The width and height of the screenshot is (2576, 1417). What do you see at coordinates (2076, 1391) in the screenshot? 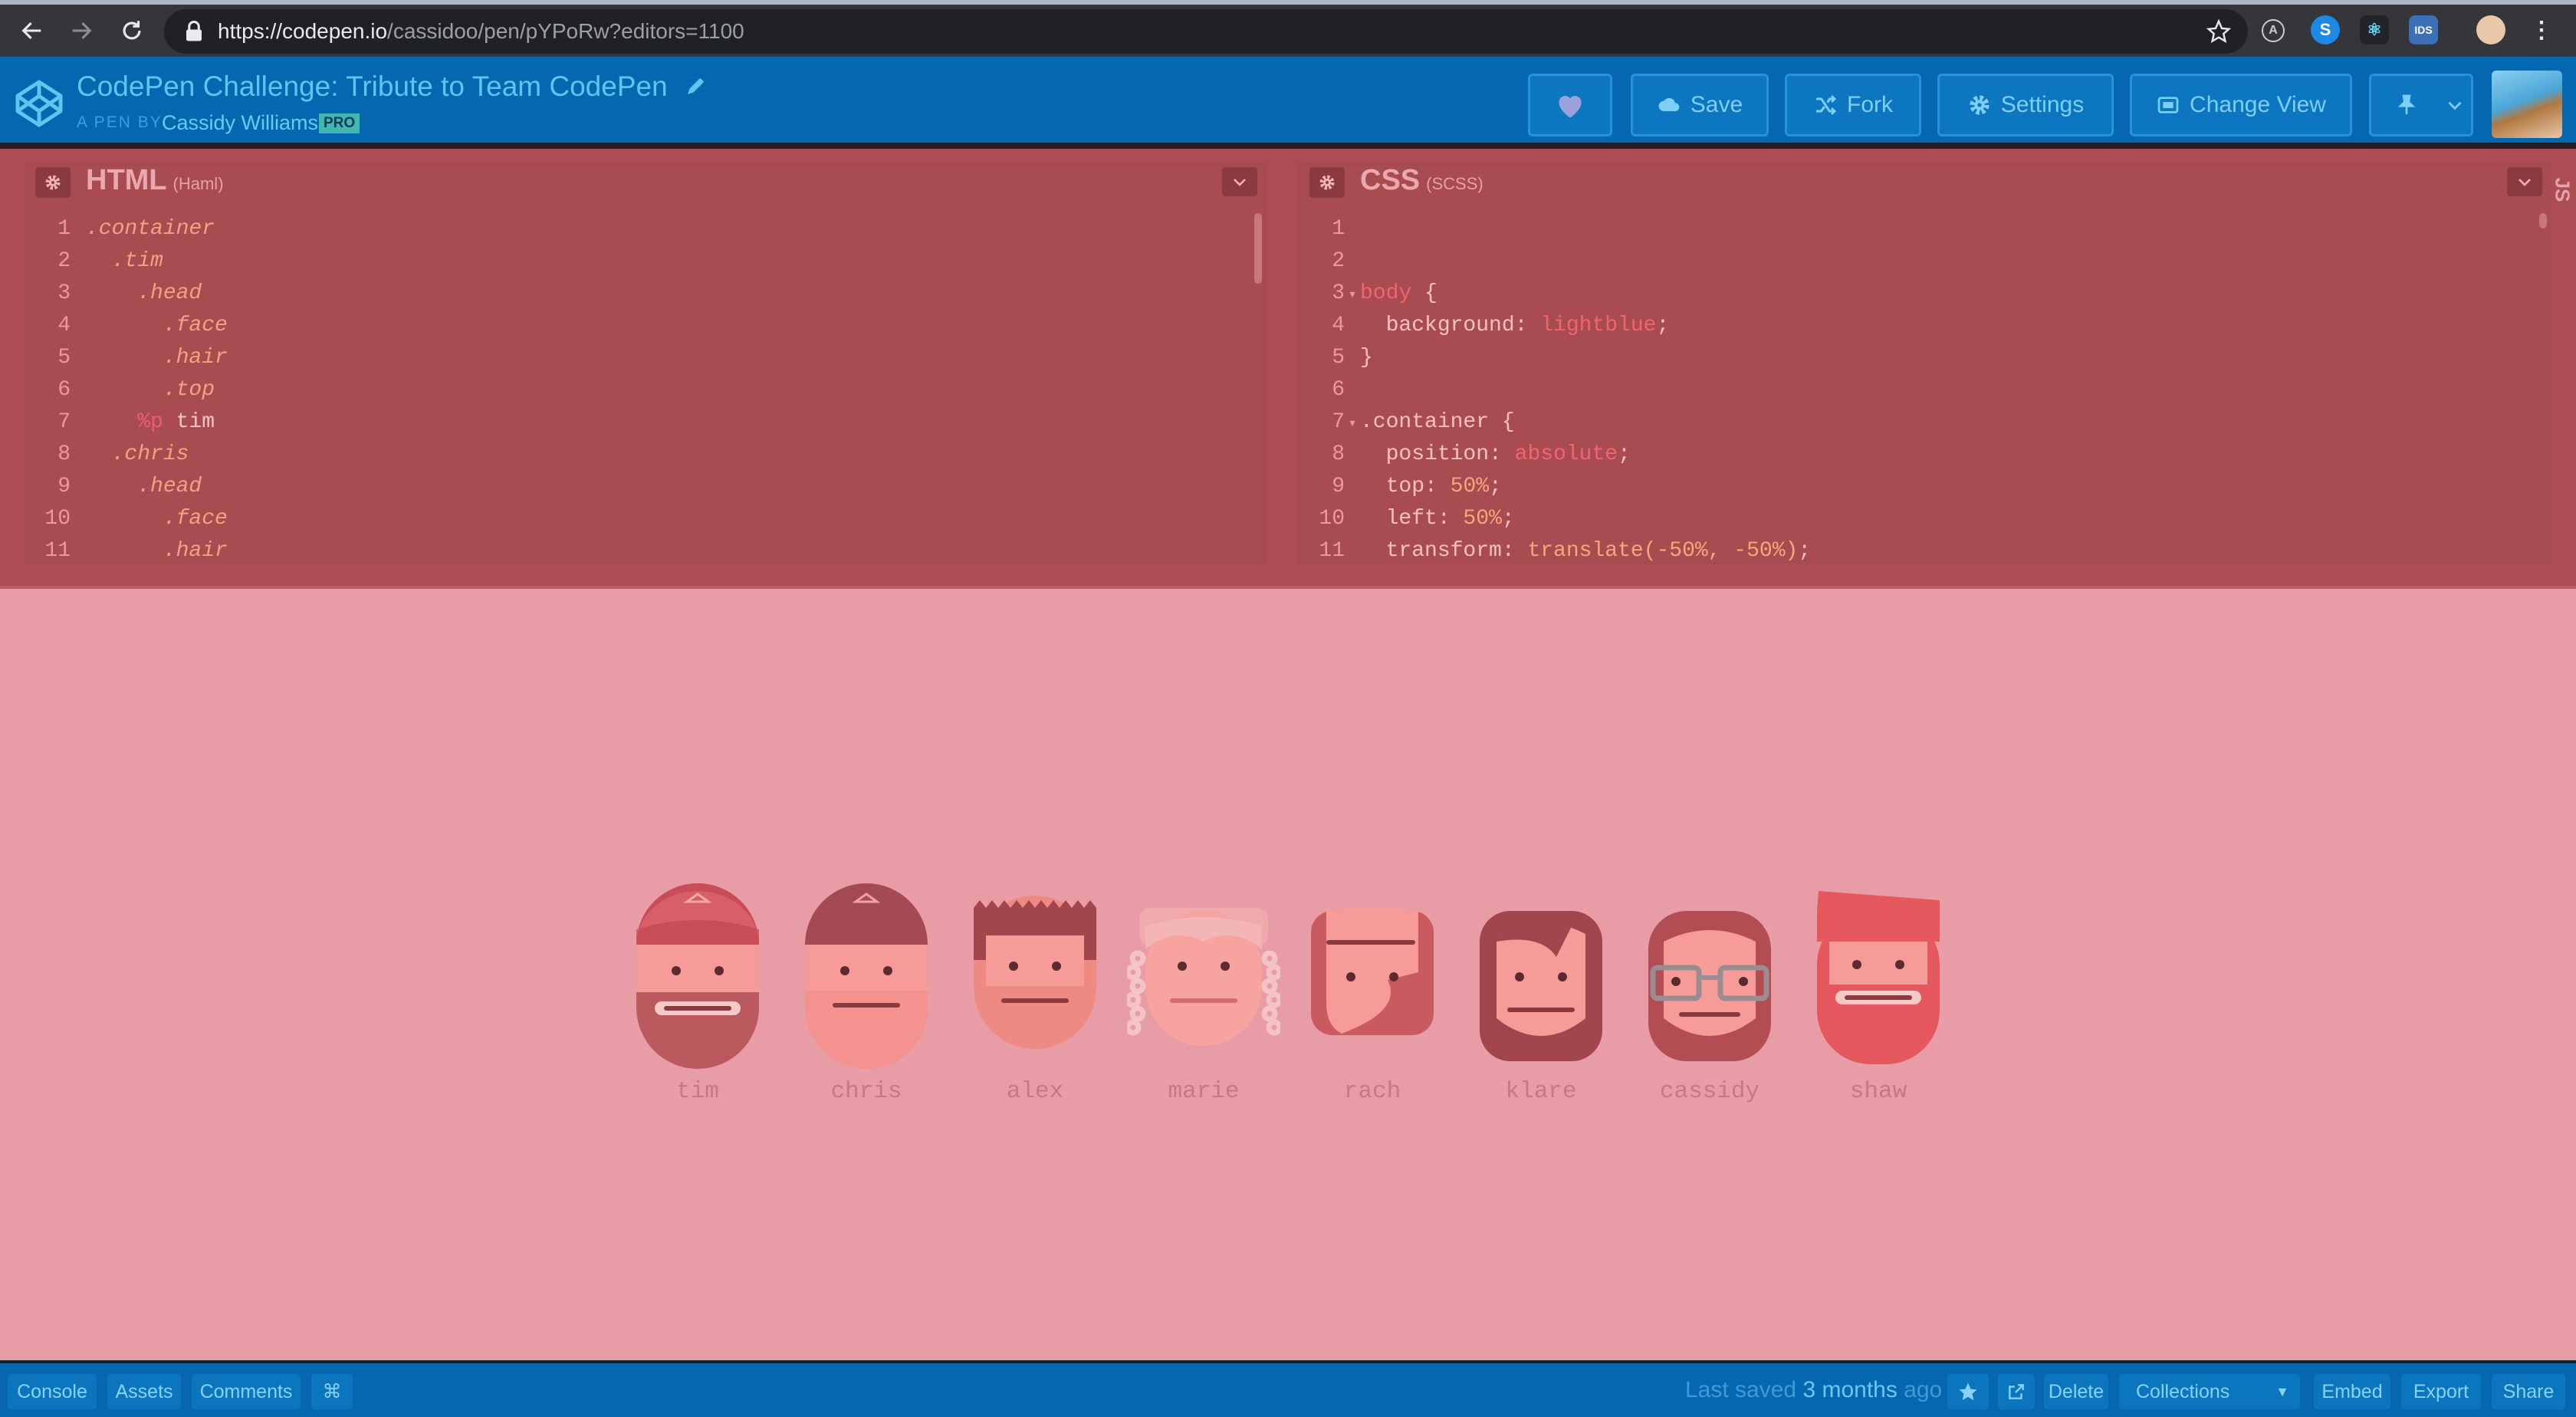
I see `delete-button: Delete` at bounding box center [2076, 1391].